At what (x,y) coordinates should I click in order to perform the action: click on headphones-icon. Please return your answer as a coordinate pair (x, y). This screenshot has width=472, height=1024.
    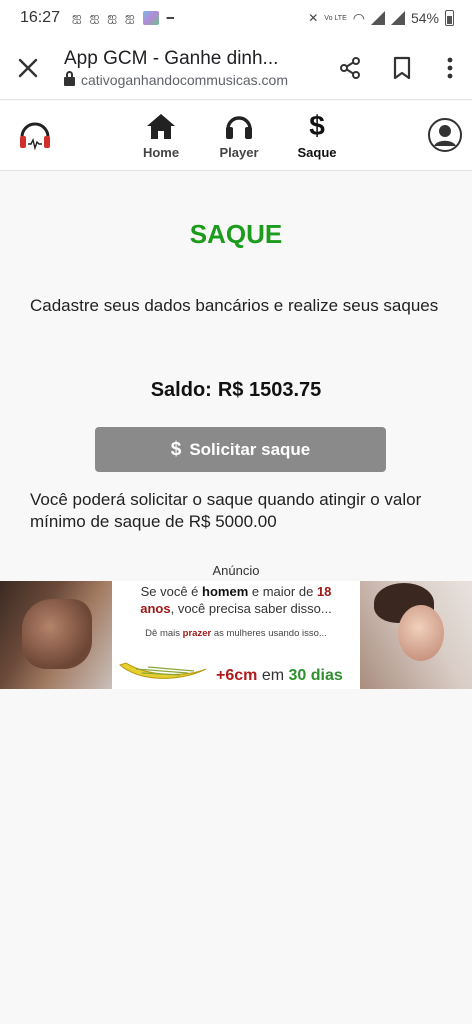
    Looking at the image, I should click on (239, 127).